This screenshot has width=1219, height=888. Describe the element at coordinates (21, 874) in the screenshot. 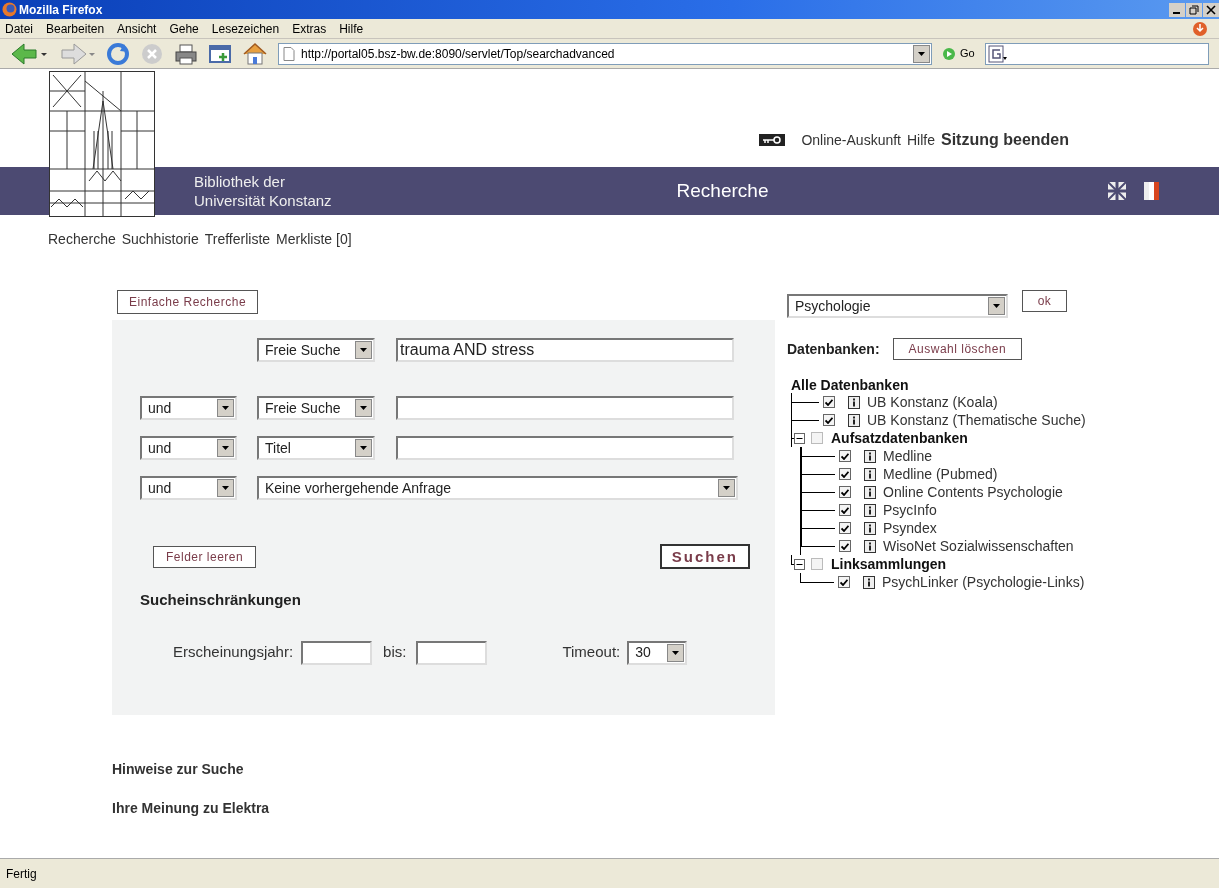

I see `status-text: Fertig` at that location.